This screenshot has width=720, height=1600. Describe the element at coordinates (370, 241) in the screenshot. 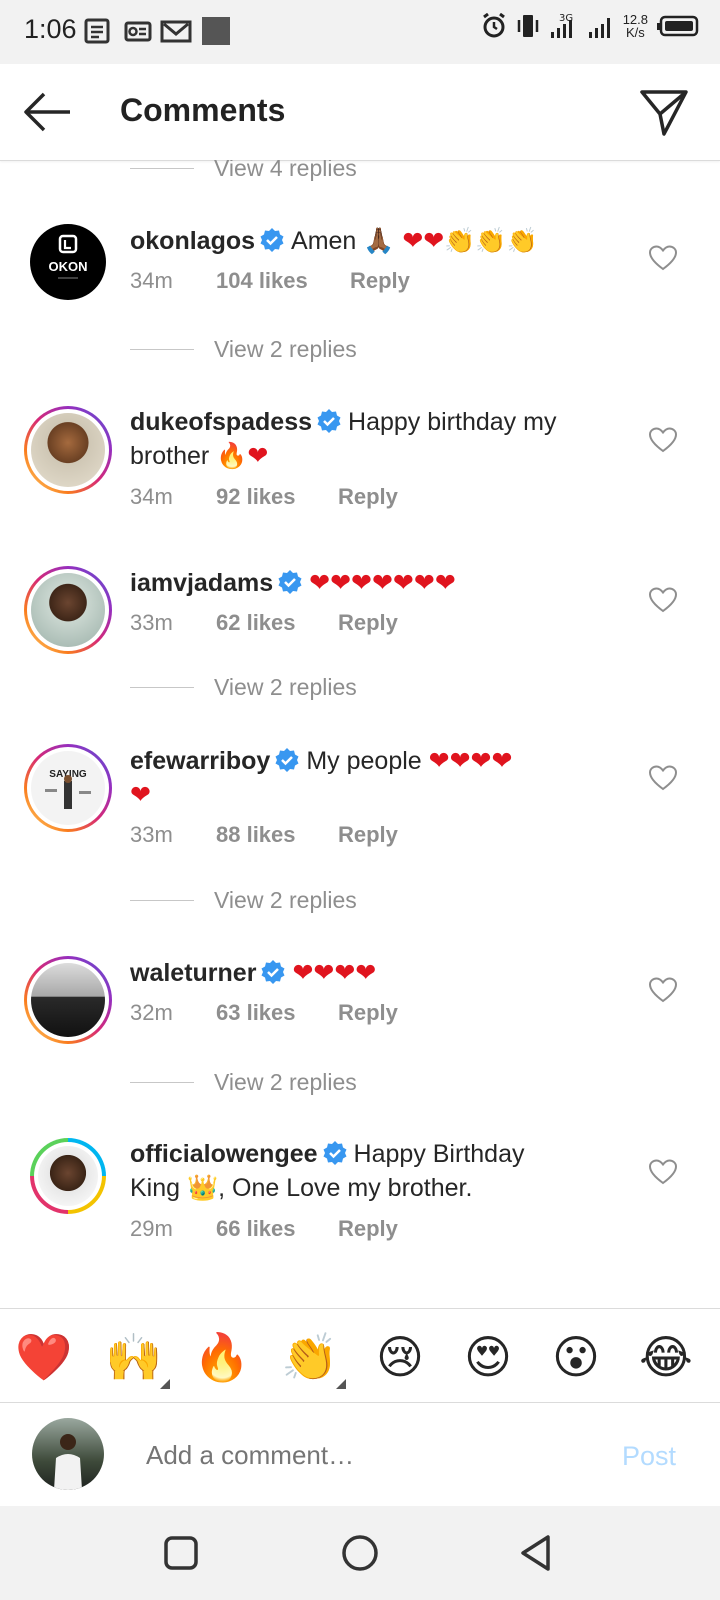

I see `comment-body: okonlagos Amen 🙏🏾 ❤❤👏👏👏` at that location.